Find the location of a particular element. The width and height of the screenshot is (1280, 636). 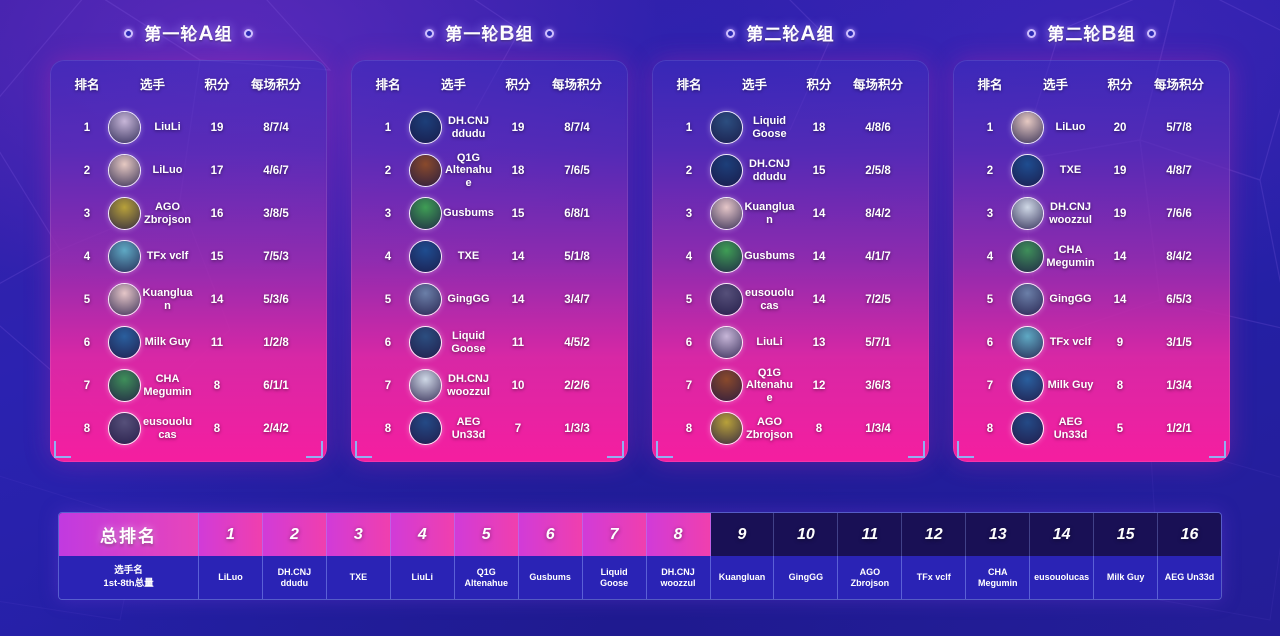

table-row: 3 Kuangluan 14 8/4/2 is located at coordinates (790, 213).